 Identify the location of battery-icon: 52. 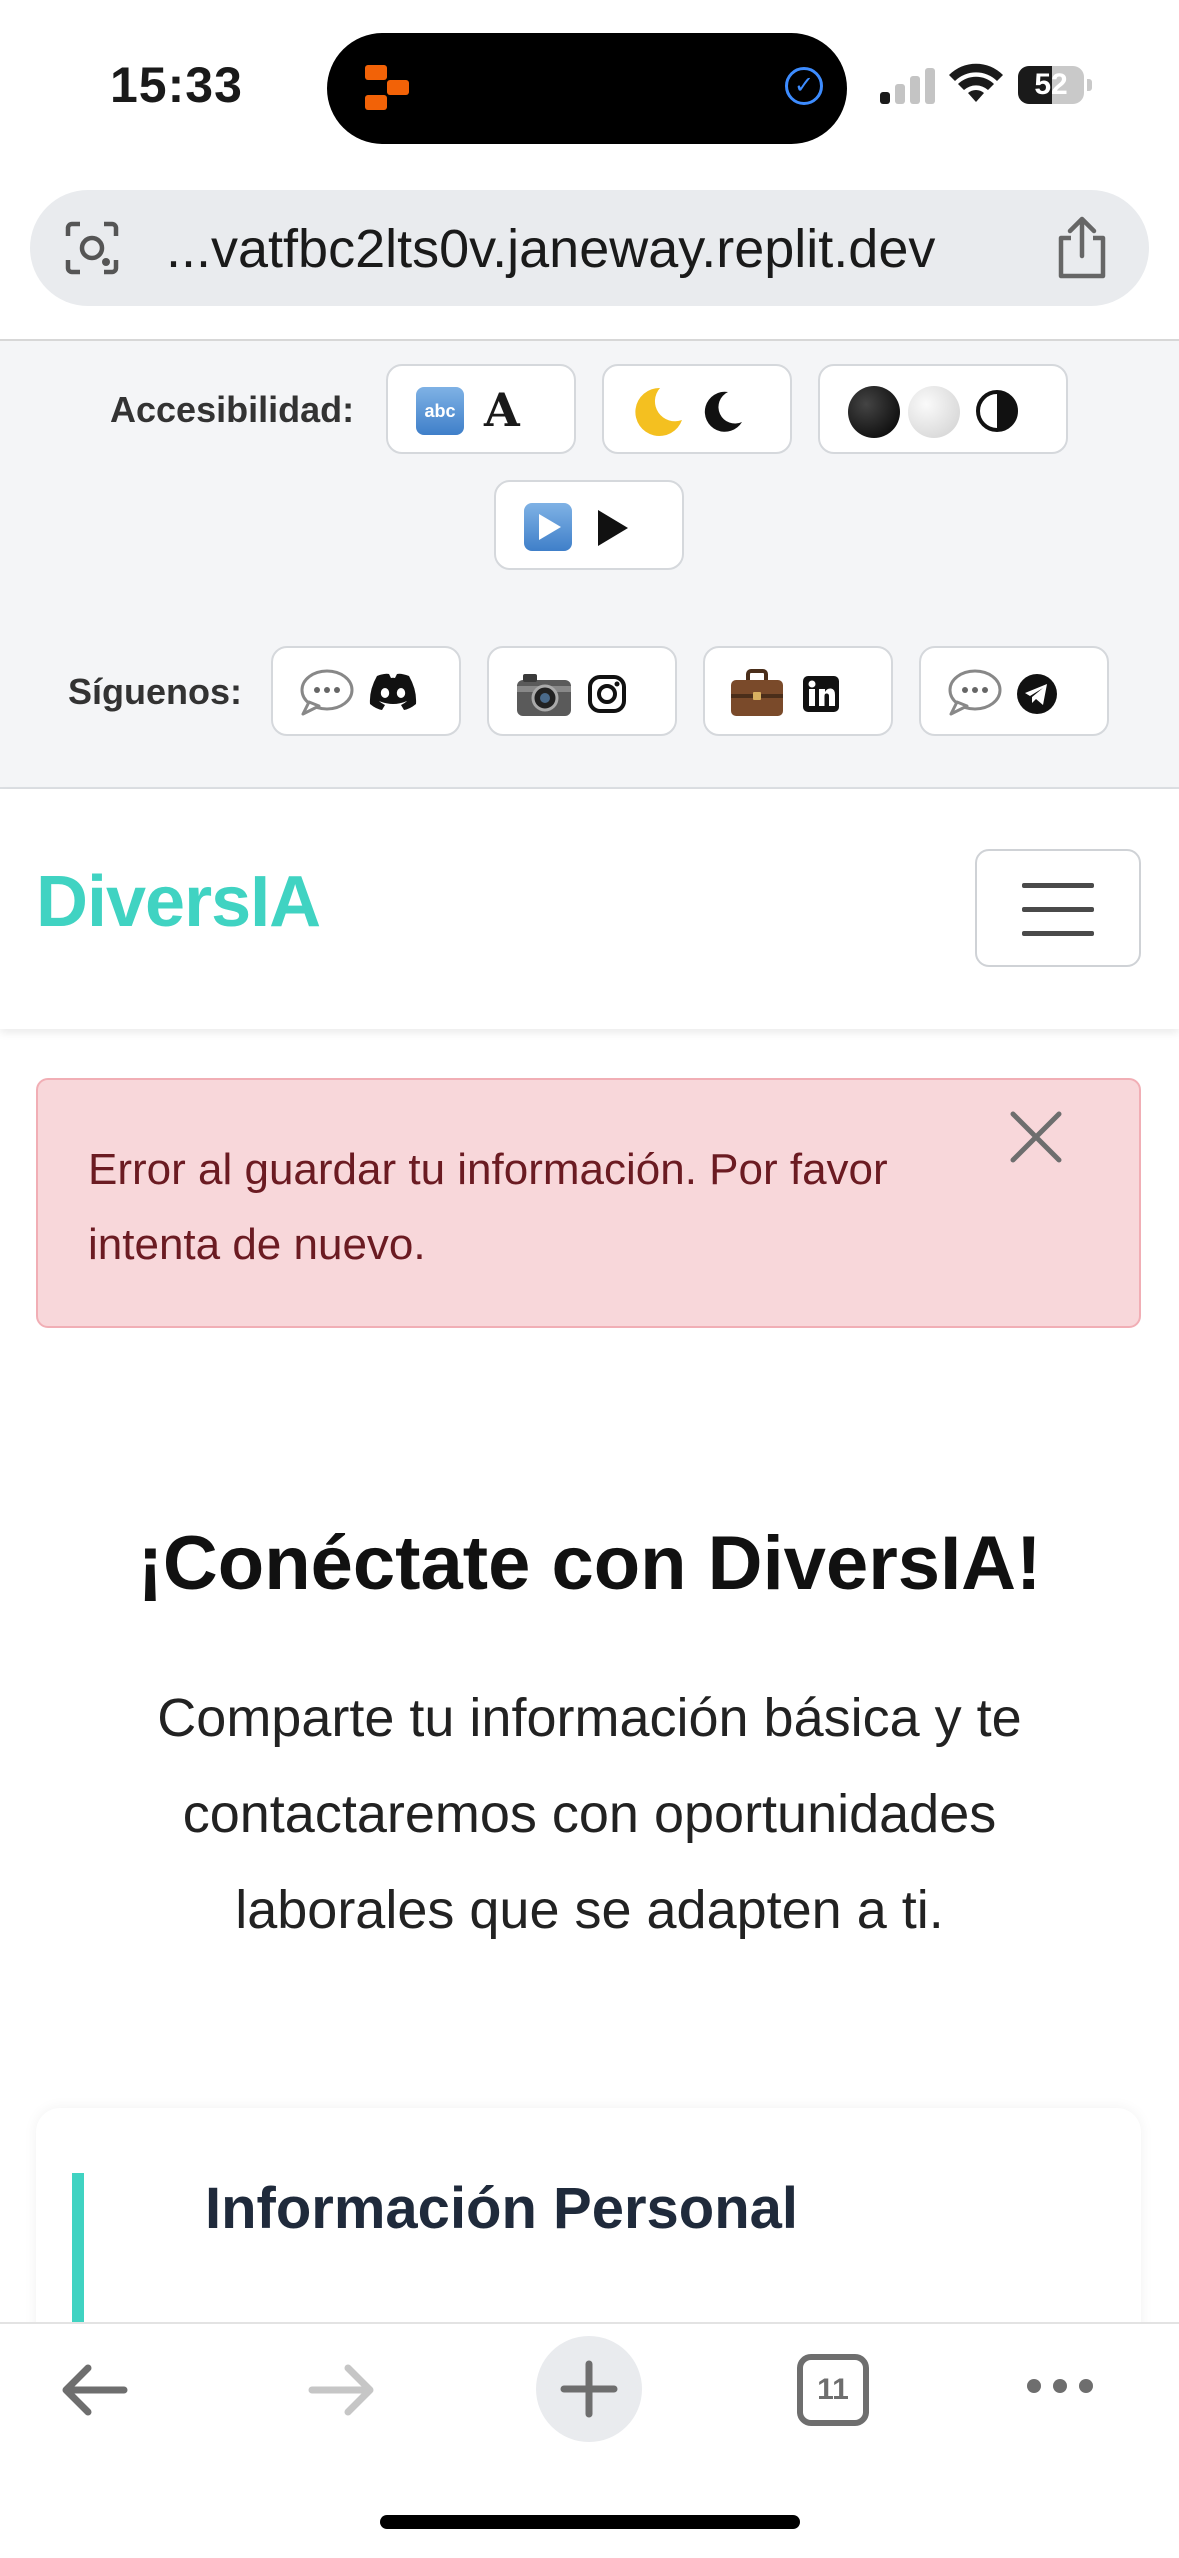
(1055, 85).